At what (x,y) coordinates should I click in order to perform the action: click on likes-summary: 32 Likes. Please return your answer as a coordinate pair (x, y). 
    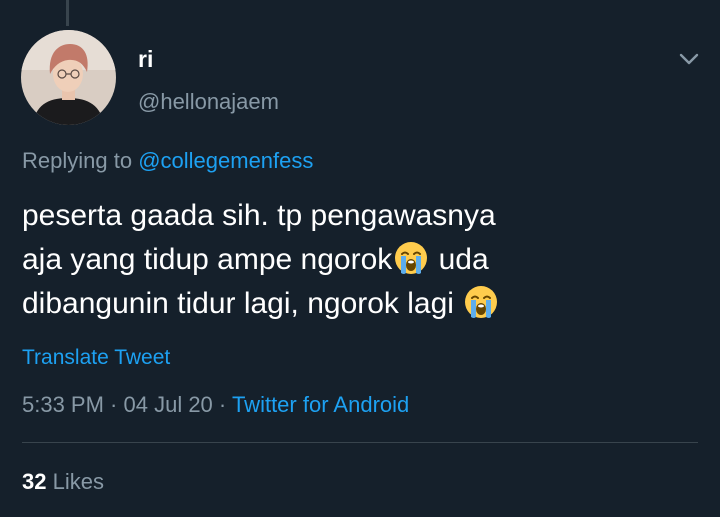
    Looking at the image, I should click on (63, 482).